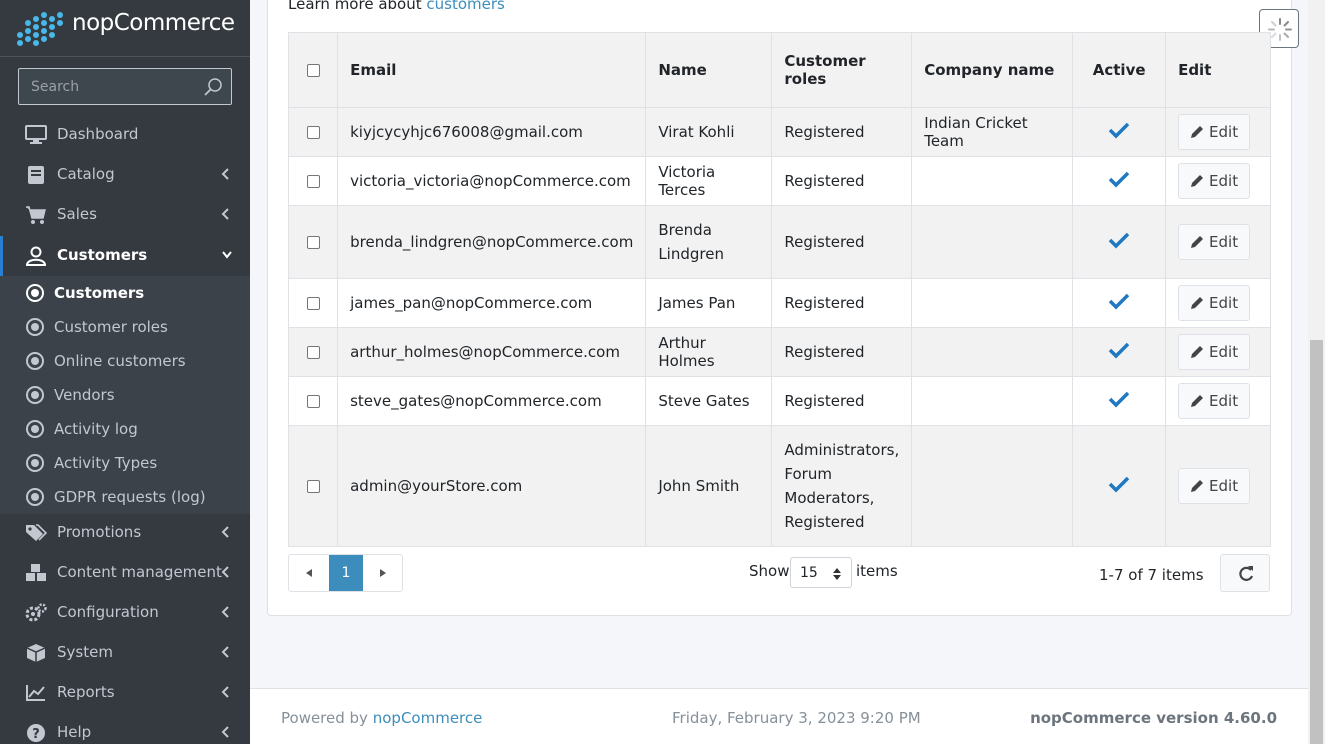 The height and width of the screenshot is (744, 1325). I want to click on col-name: Name, so click(709, 70).